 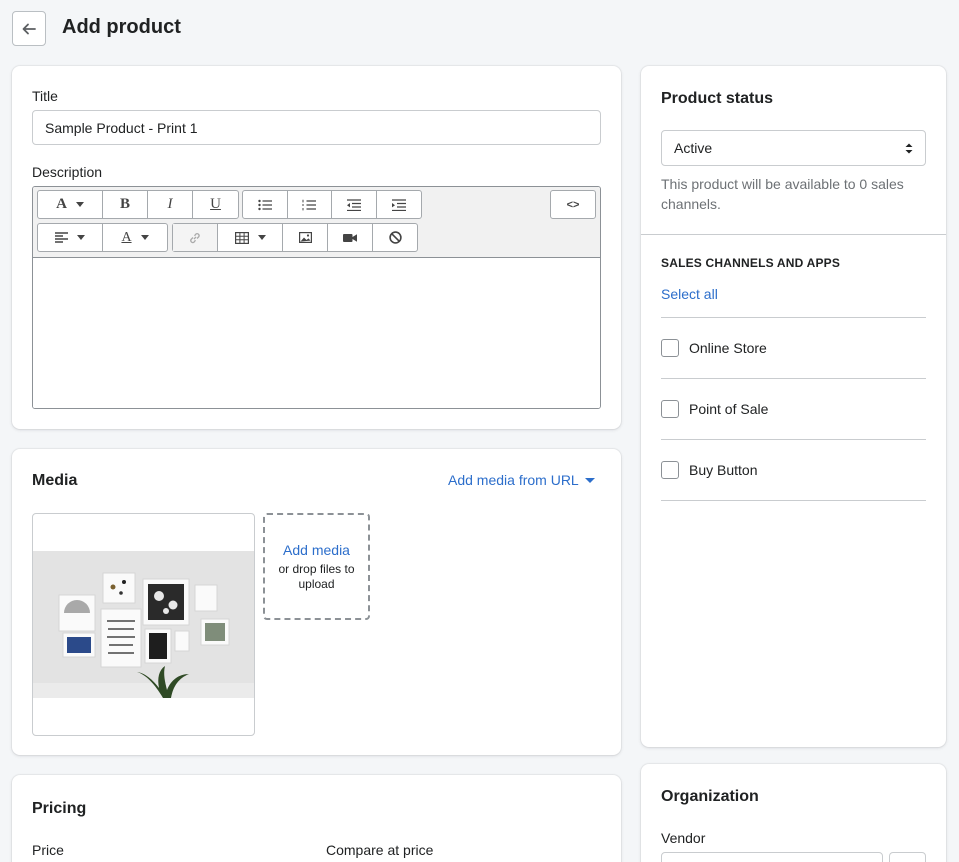 I want to click on text-color-icon: A, so click(x=135, y=237).